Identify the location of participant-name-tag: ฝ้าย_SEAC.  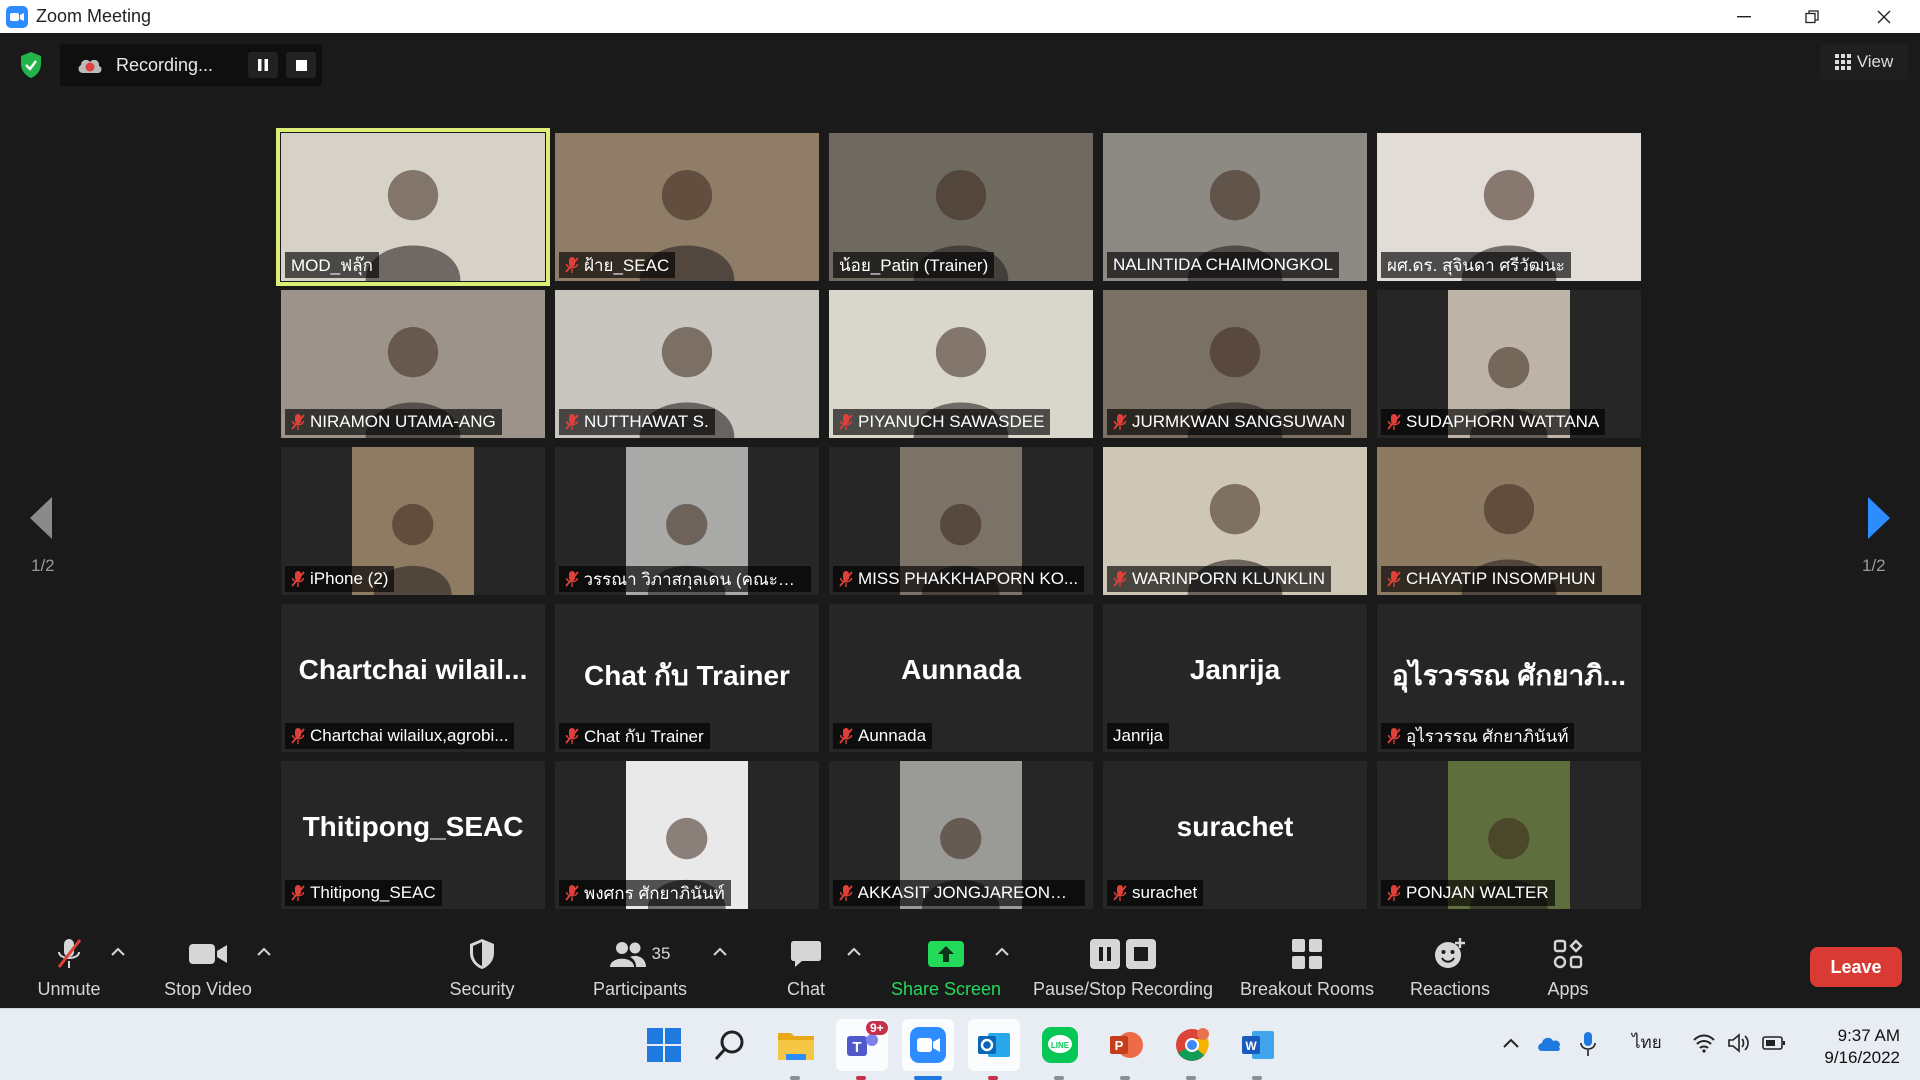
(617, 265).